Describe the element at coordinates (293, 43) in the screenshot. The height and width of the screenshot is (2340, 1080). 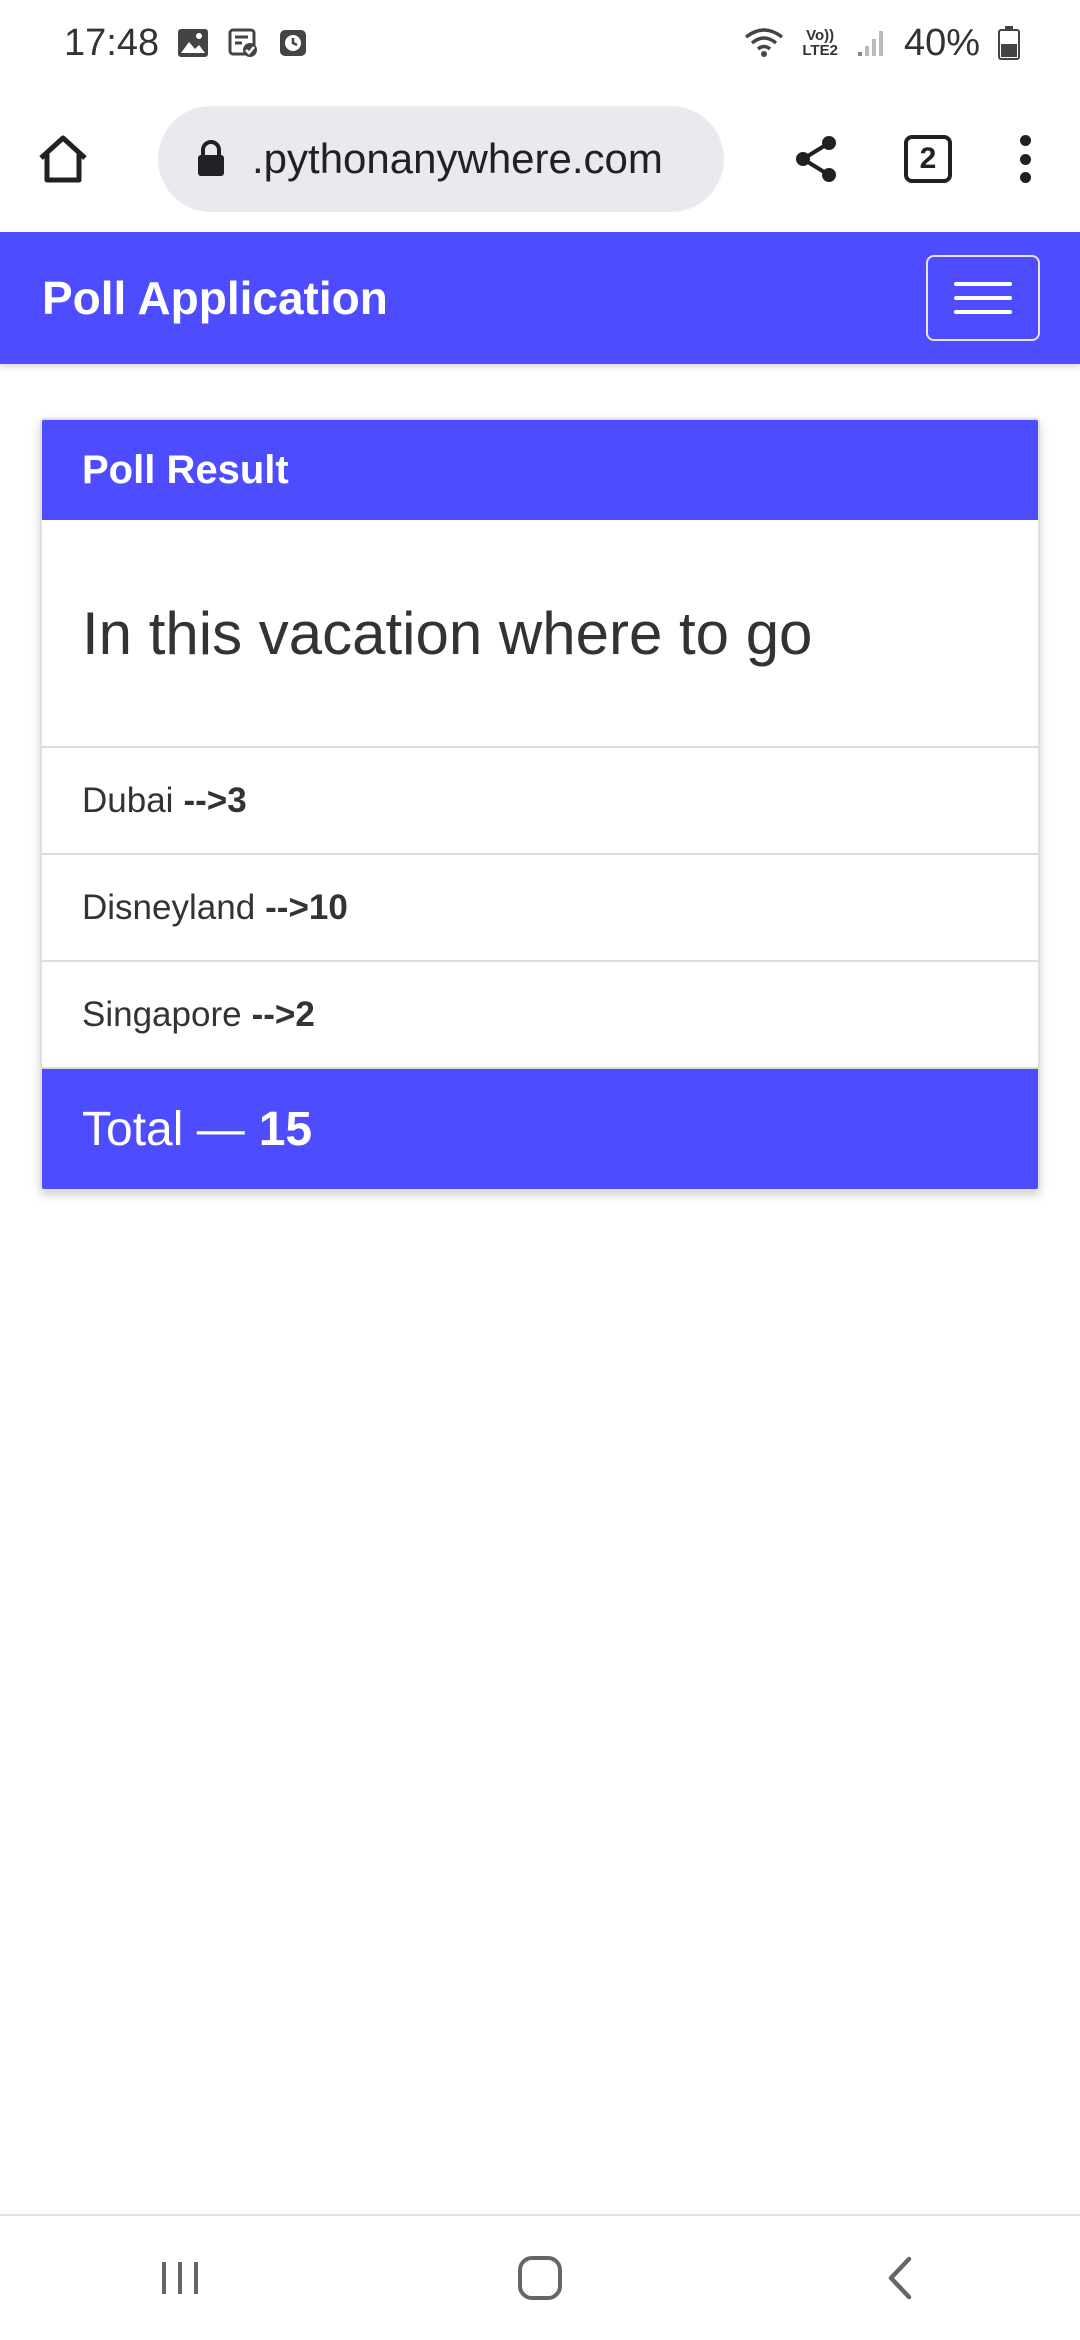
I see `clock-app-icon` at that location.